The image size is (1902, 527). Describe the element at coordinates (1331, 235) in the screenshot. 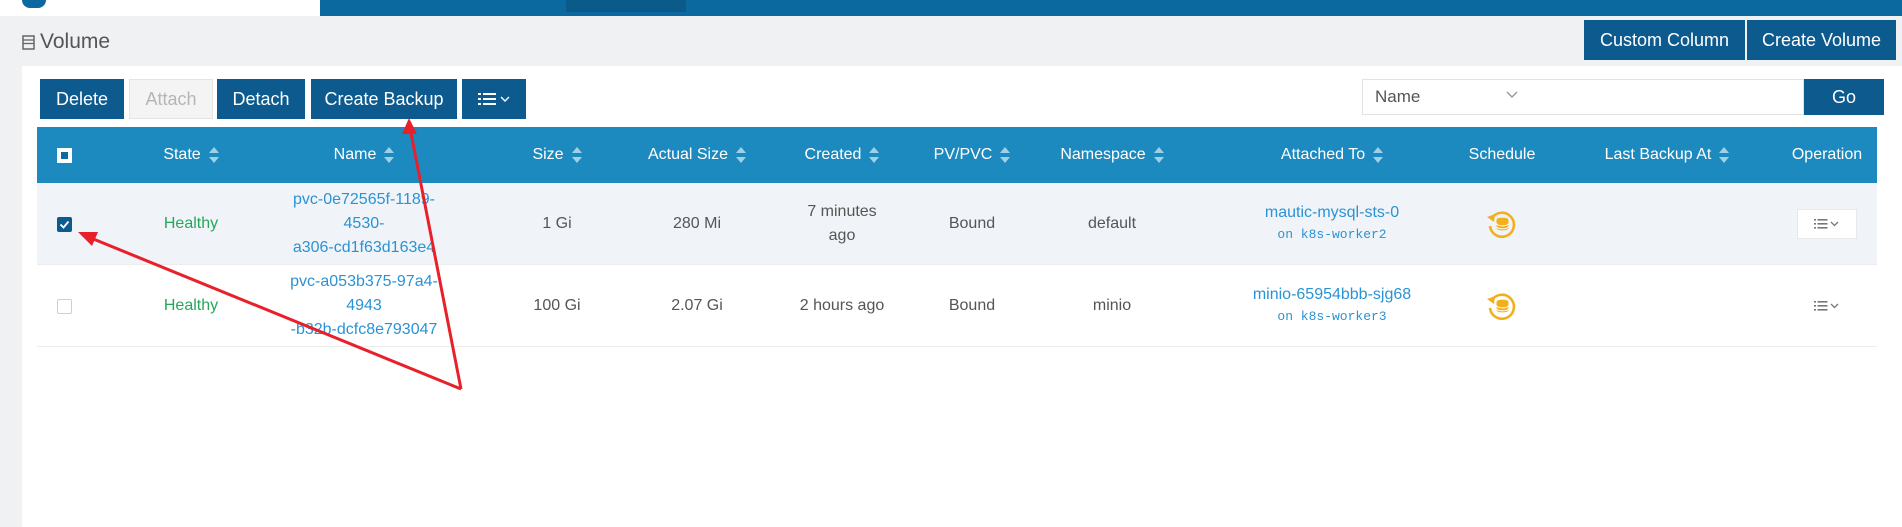

I see `attached-node-link: on k8s-worker2` at that location.